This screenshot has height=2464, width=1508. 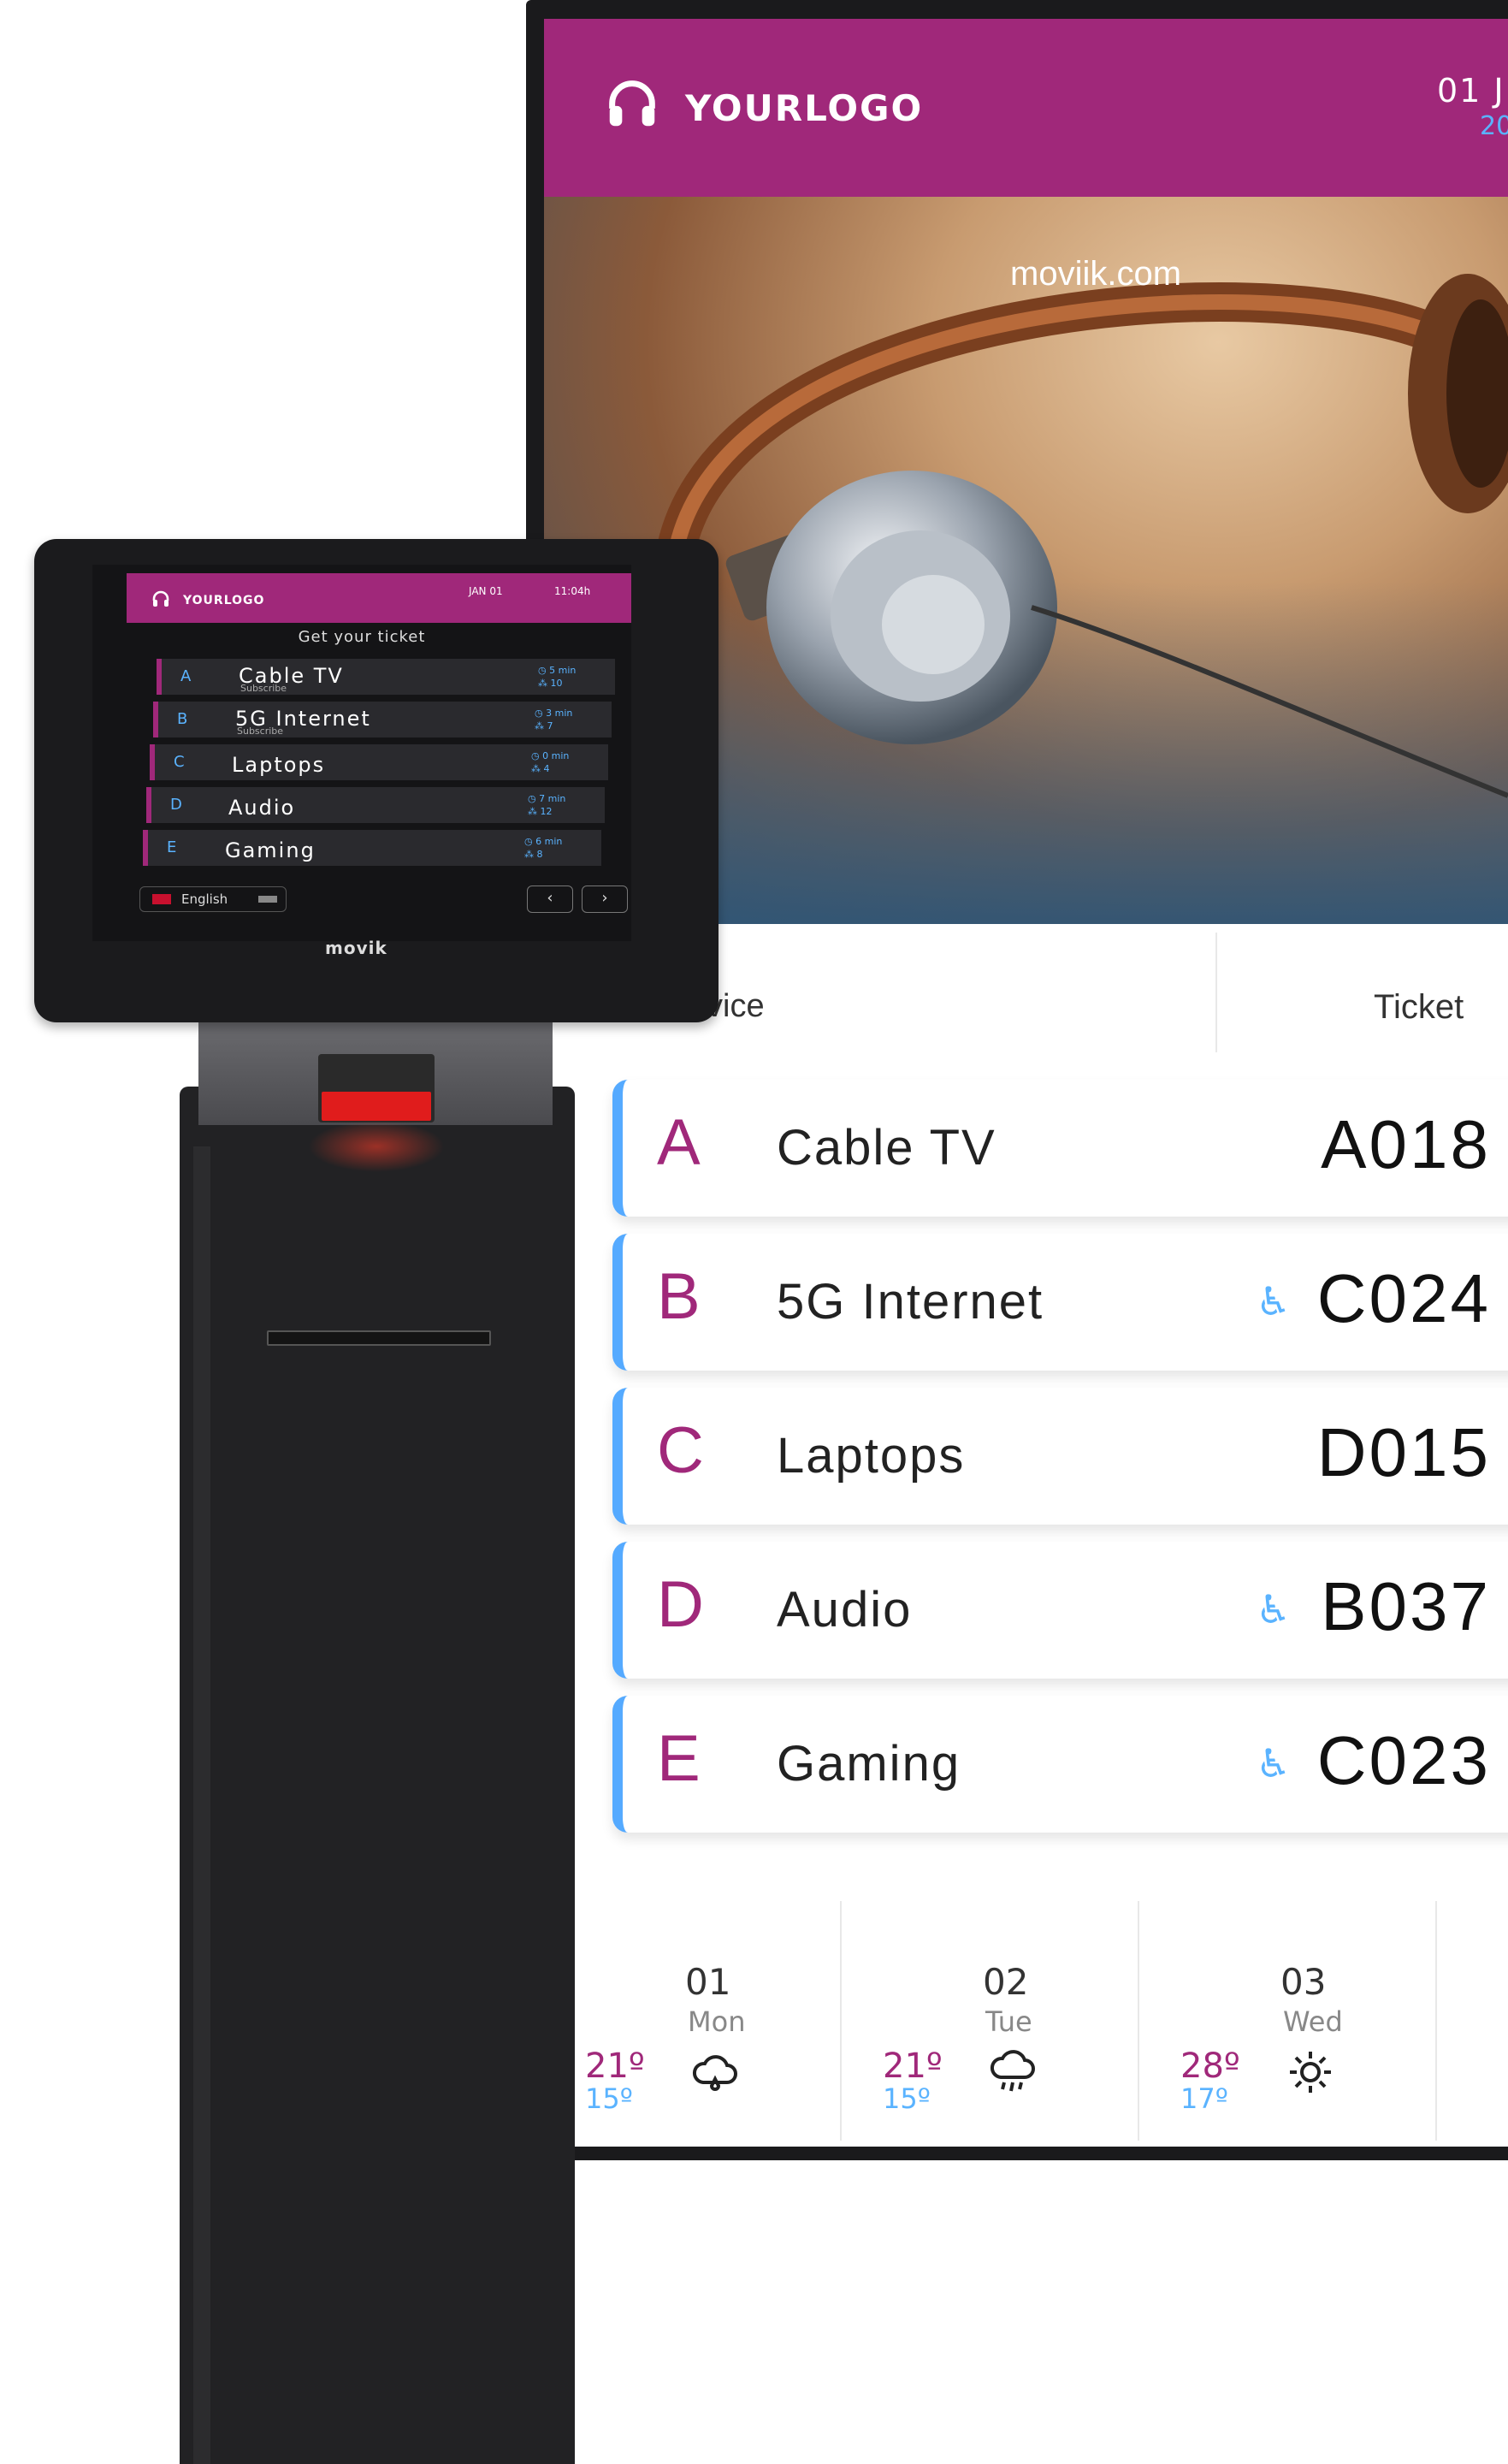 What do you see at coordinates (486, 591) in the screenshot?
I see `kiosk-date: JAN 01` at bounding box center [486, 591].